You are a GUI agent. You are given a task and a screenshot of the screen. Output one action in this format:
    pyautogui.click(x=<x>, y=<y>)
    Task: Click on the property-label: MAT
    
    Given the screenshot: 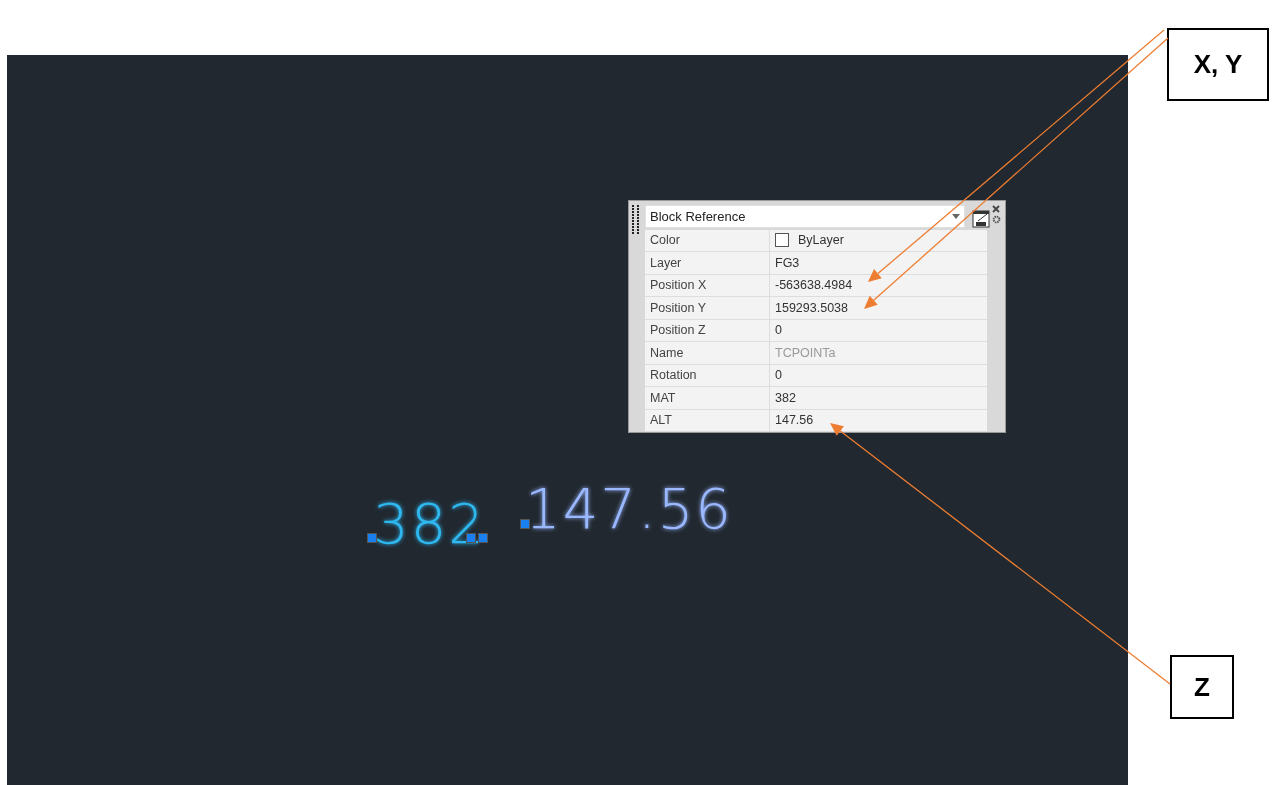 What is the action you would take?
    pyautogui.click(x=707, y=398)
    